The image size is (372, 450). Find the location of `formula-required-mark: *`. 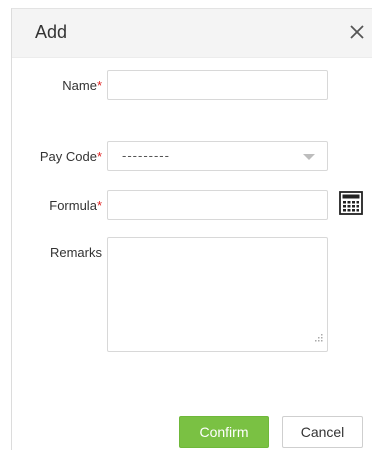

formula-required-mark: * is located at coordinates (99, 205).